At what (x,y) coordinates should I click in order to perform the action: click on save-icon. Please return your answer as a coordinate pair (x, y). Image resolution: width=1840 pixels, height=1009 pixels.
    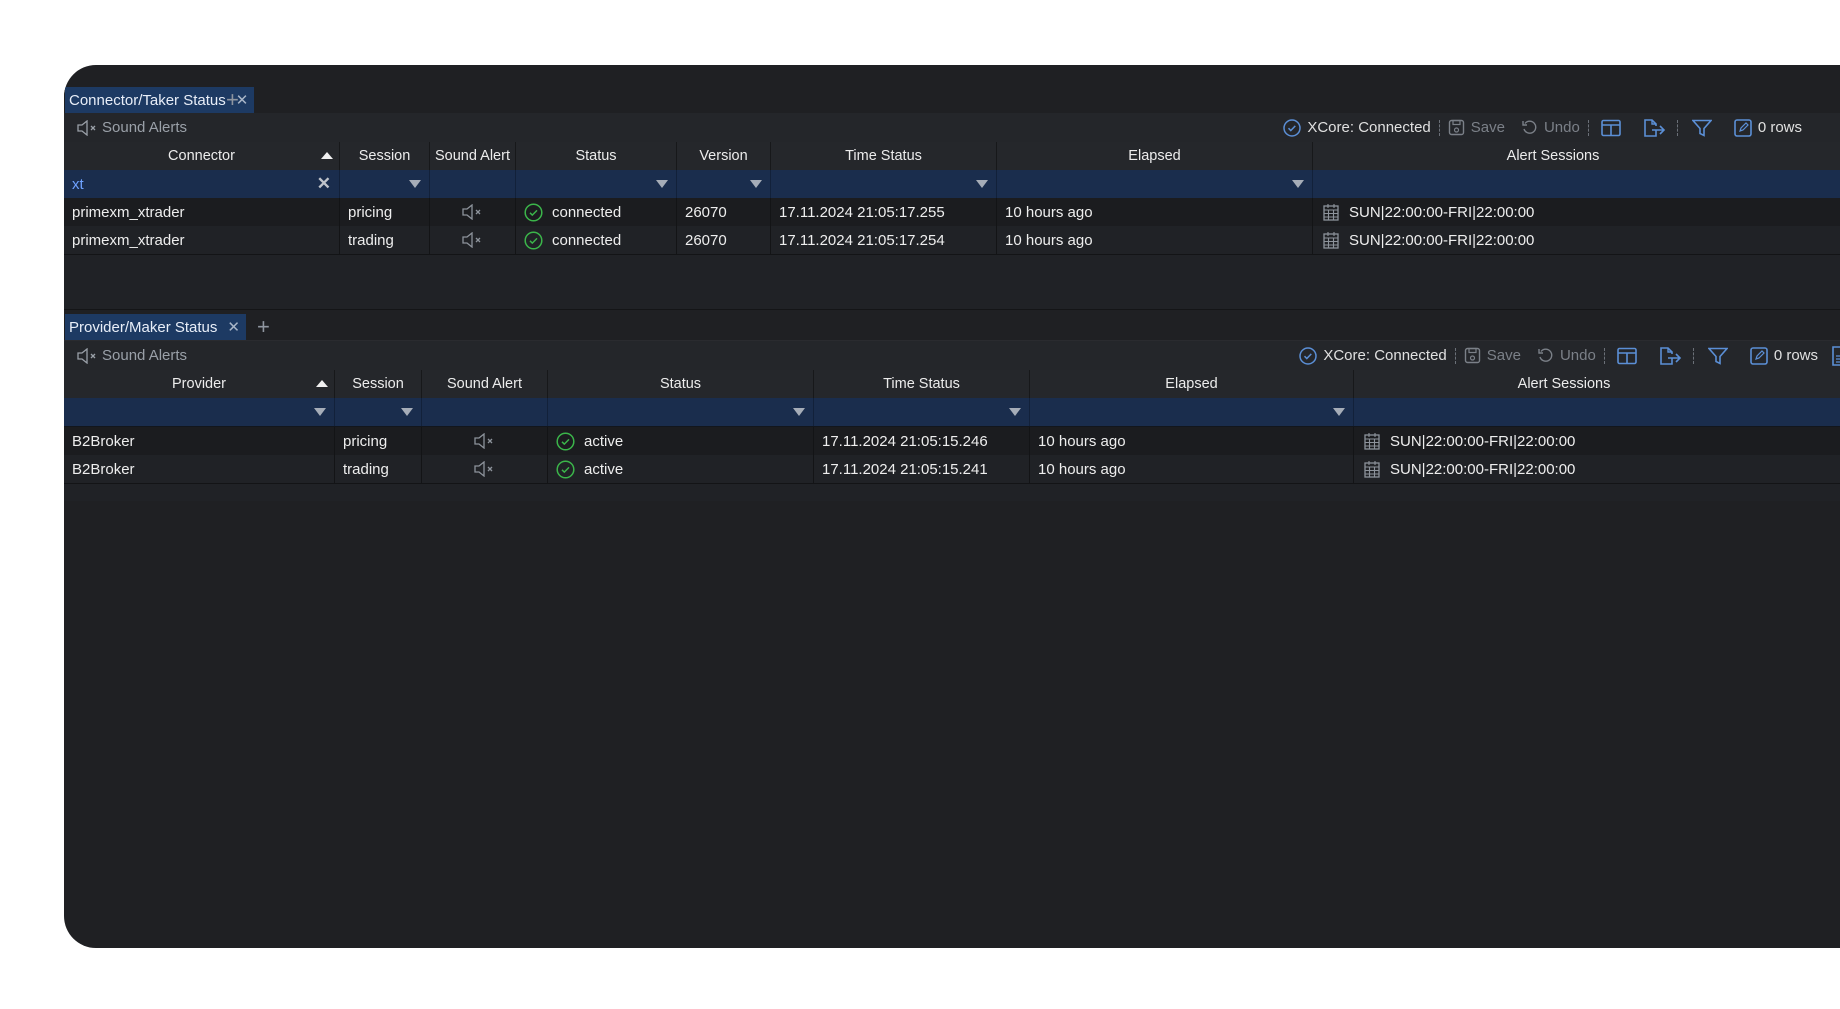
    Looking at the image, I should click on (1472, 355).